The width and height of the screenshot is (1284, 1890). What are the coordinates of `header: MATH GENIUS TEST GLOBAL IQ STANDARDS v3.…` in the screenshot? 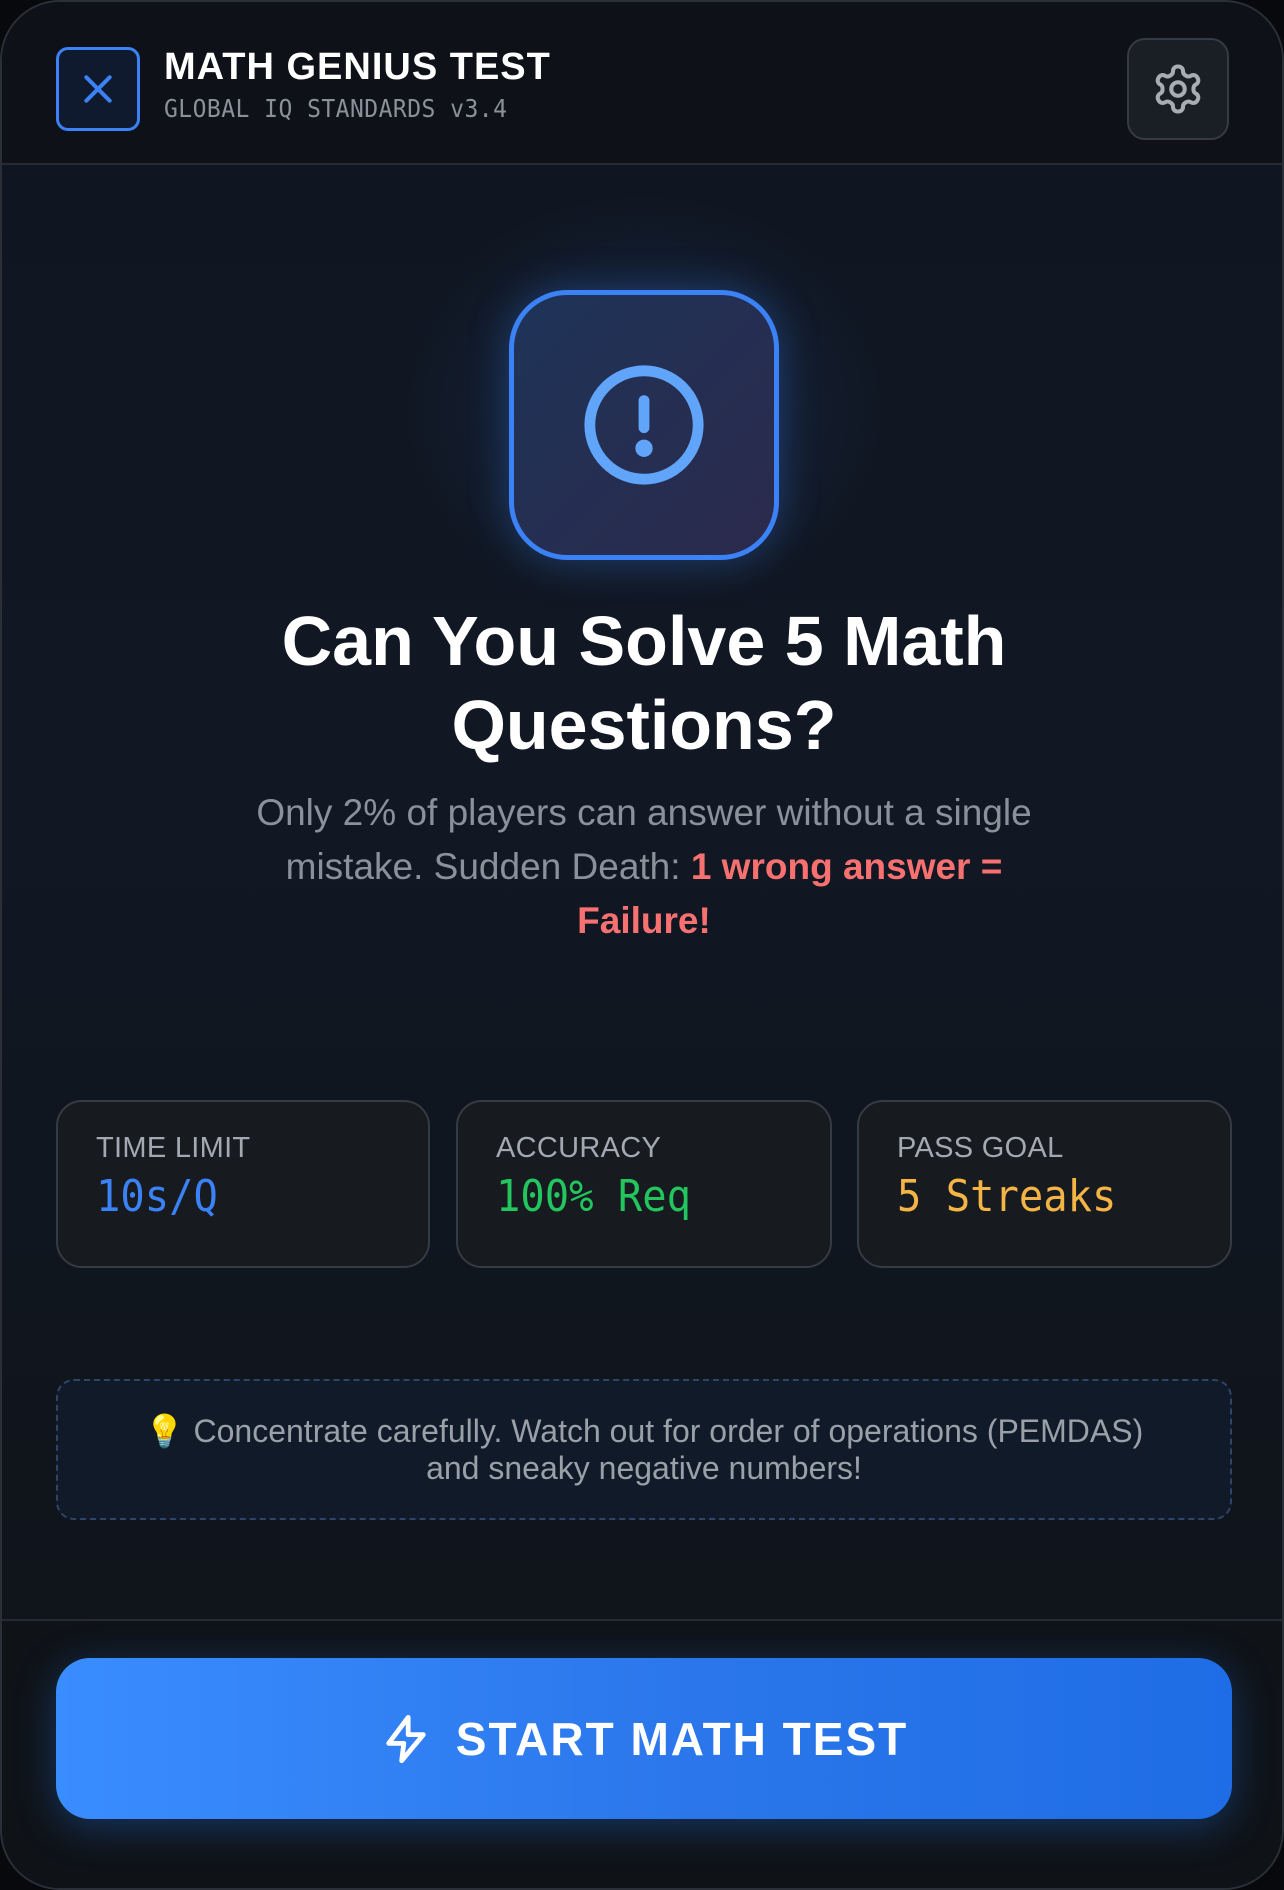 It's located at (642, 83).